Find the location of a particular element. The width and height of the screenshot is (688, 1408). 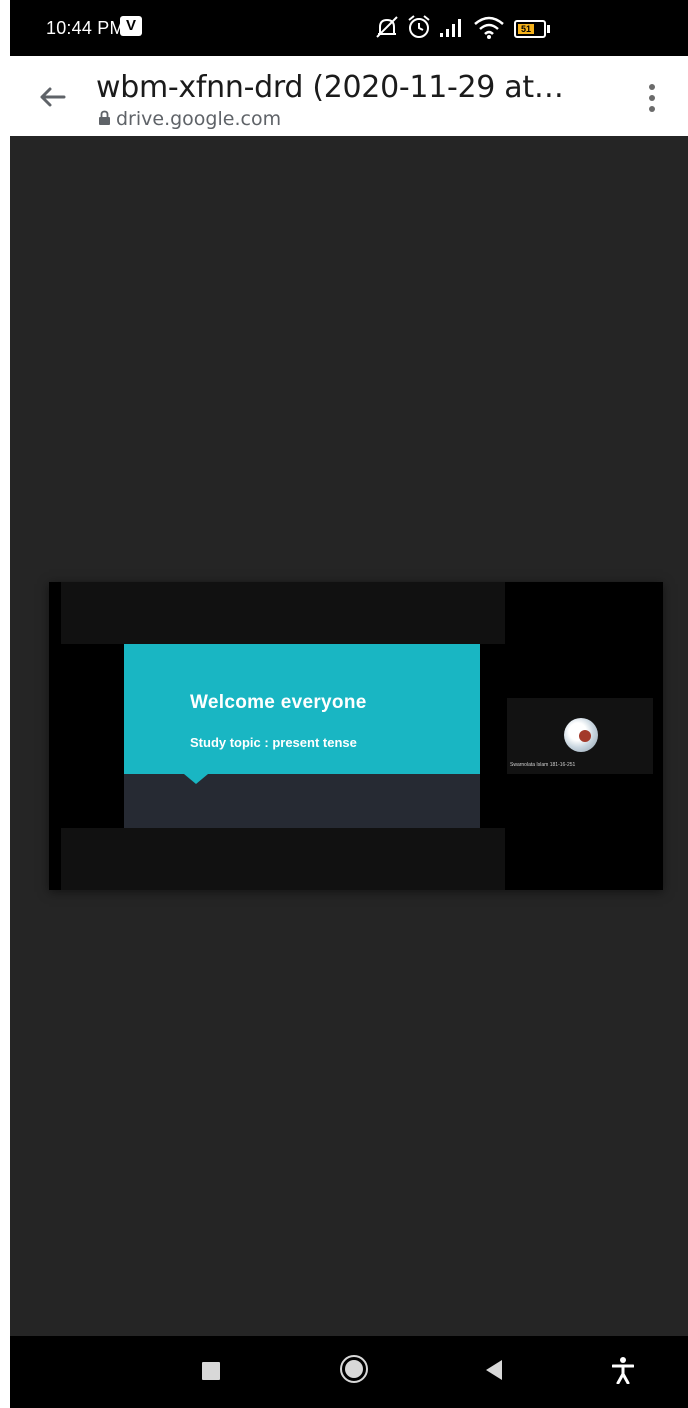

battery-level: 51 is located at coordinates (526, 29).